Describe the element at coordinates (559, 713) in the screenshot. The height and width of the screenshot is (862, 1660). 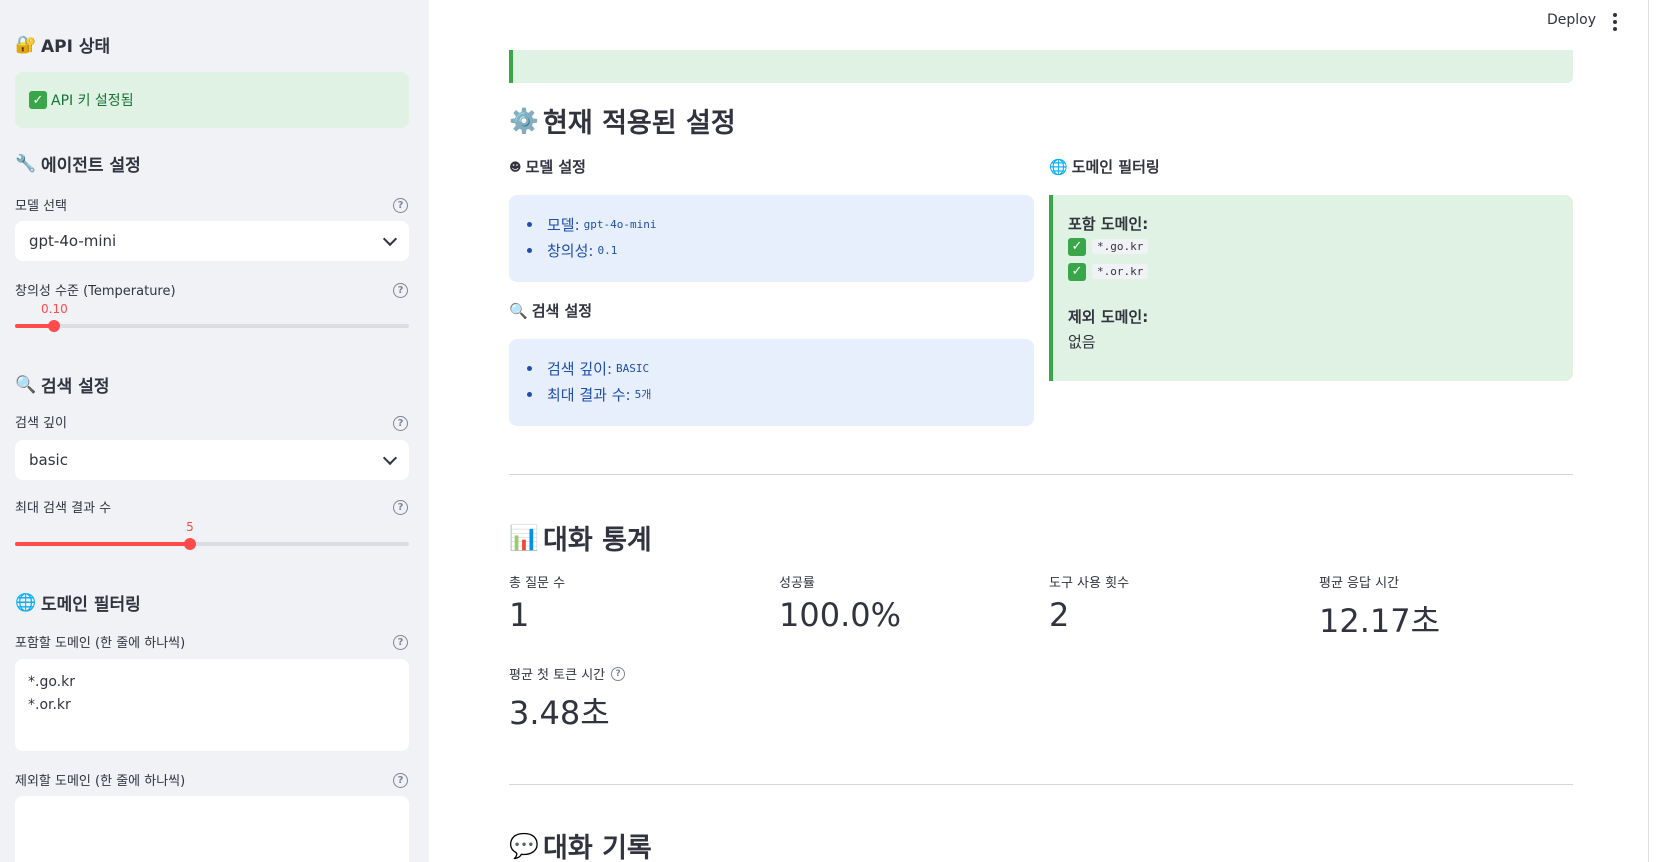
I see `first-token-value: 3.48초` at that location.